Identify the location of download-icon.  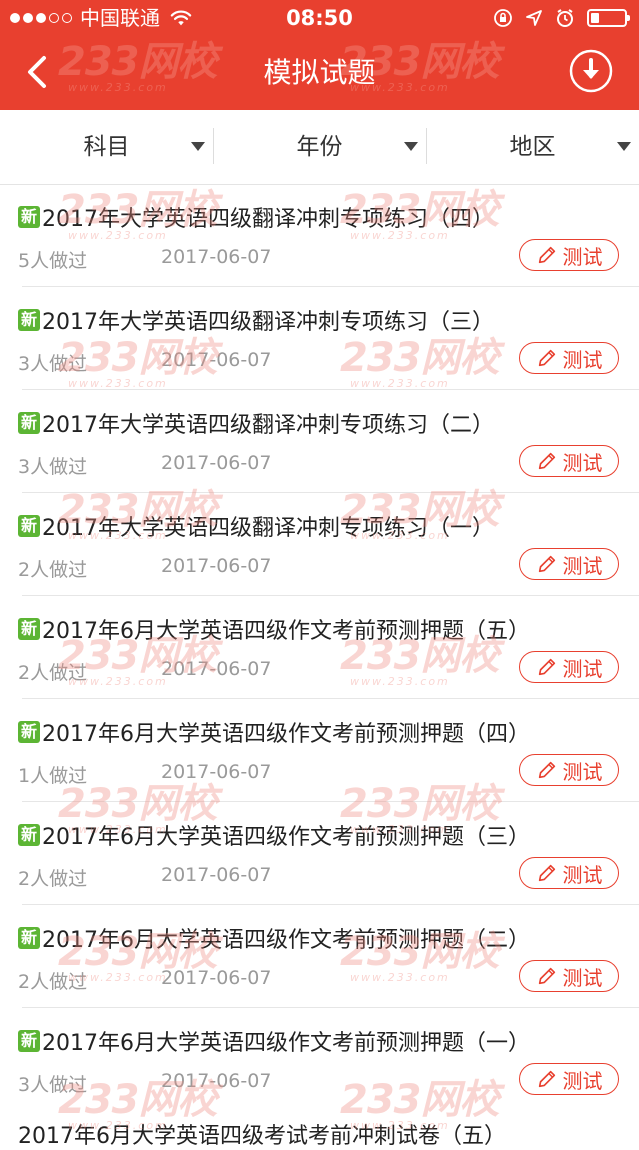
(591, 71).